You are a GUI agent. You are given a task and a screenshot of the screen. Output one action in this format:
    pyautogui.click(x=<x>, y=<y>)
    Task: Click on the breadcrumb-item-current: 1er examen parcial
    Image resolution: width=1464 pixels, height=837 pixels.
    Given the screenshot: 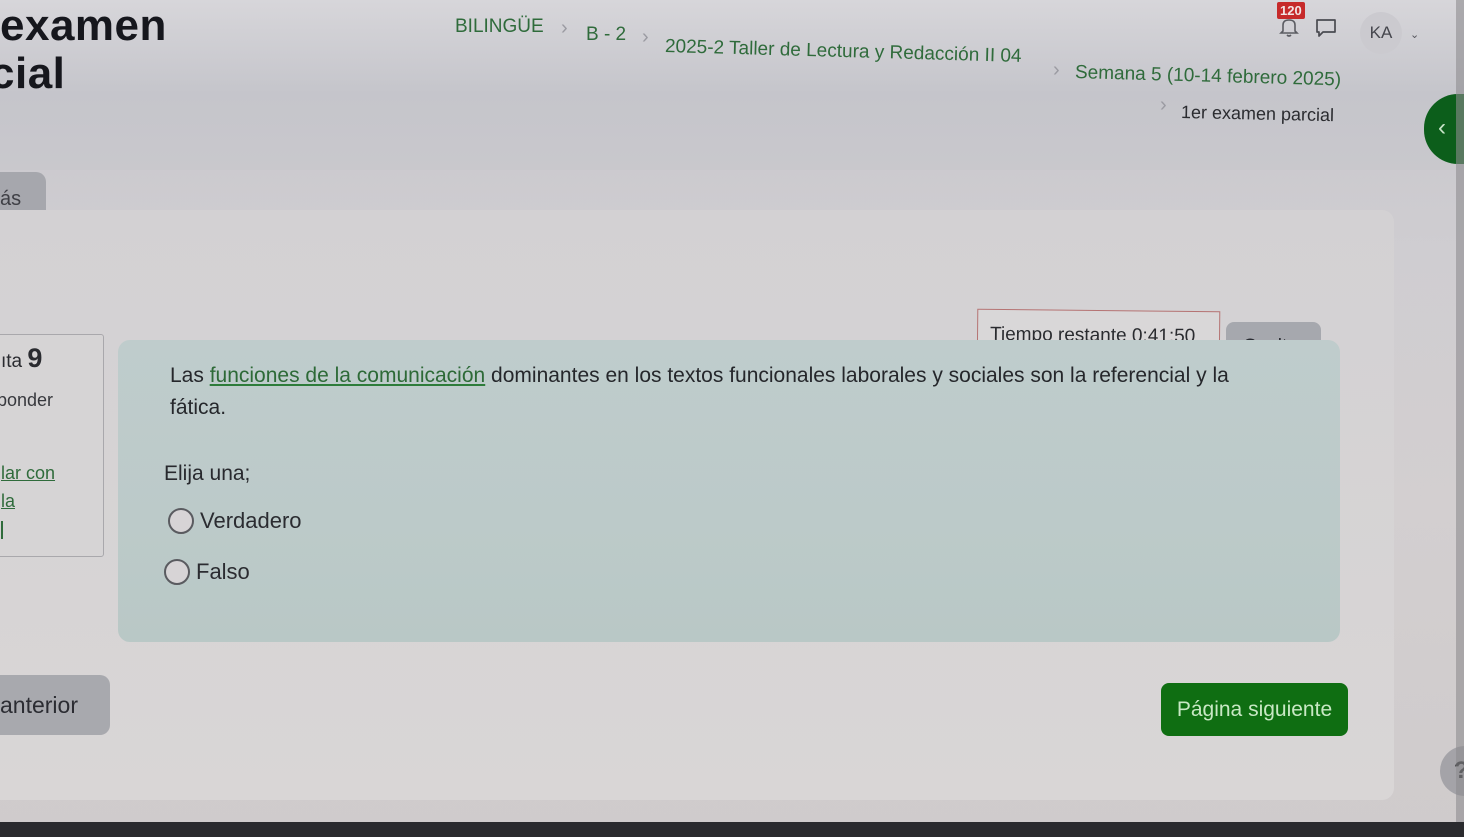 What is the action you would take?
    pyautogui.click(x=1257, y=114)
    